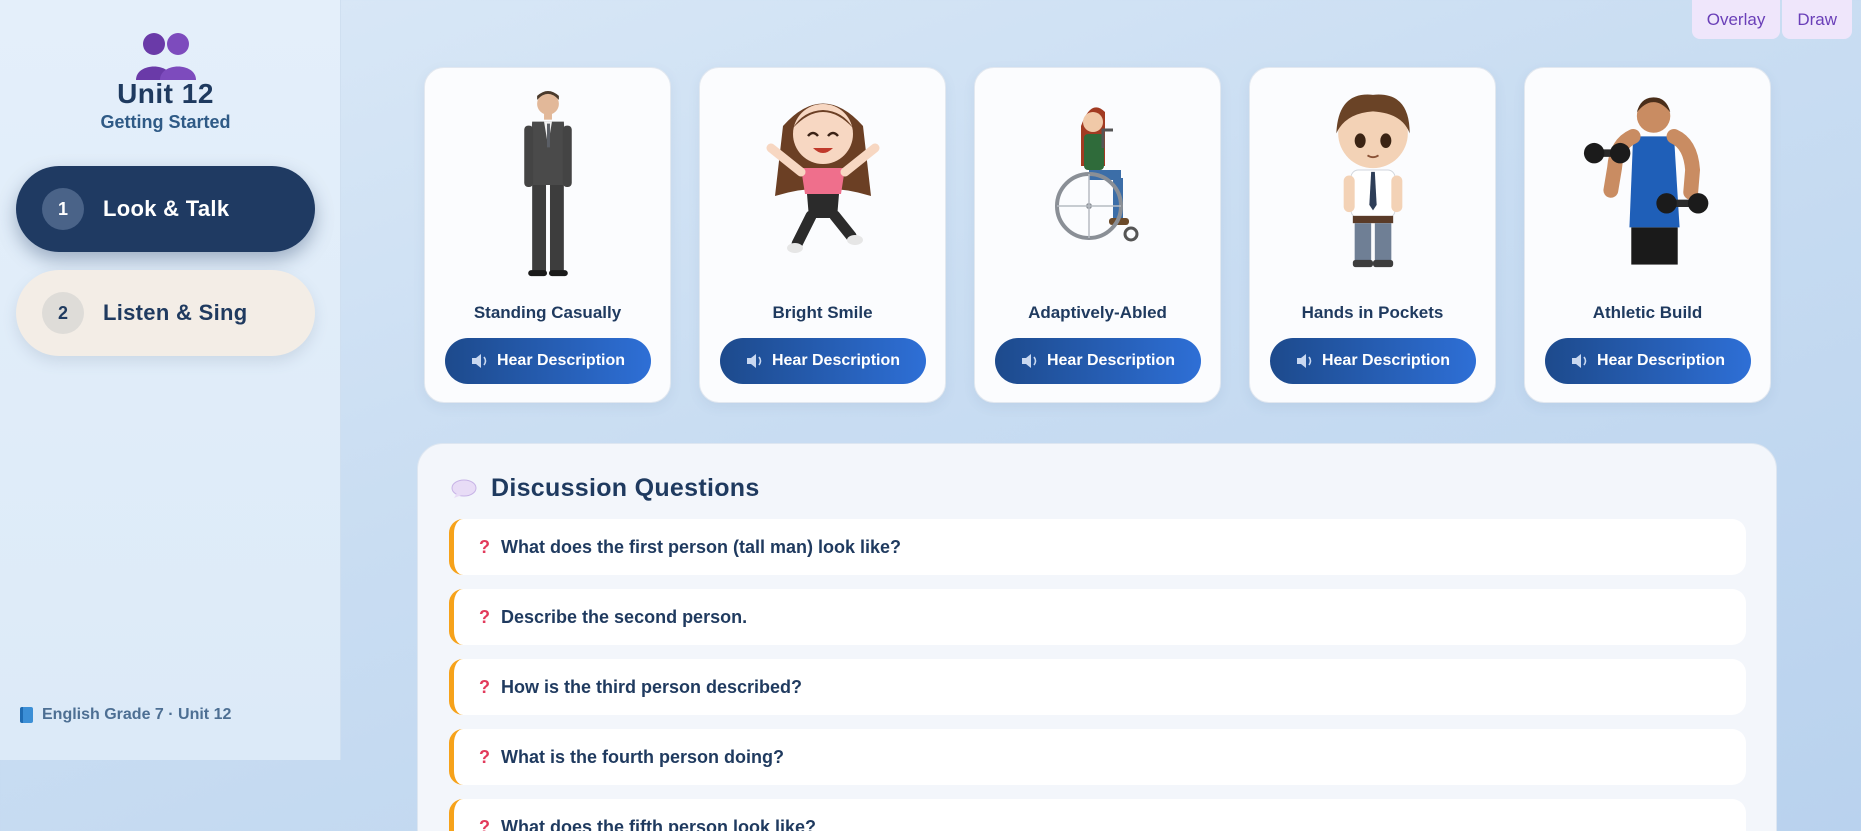 The width and height of the screenshot is (1861, 831). I want to click on nav-number-badge: 1, so click(63, 209).